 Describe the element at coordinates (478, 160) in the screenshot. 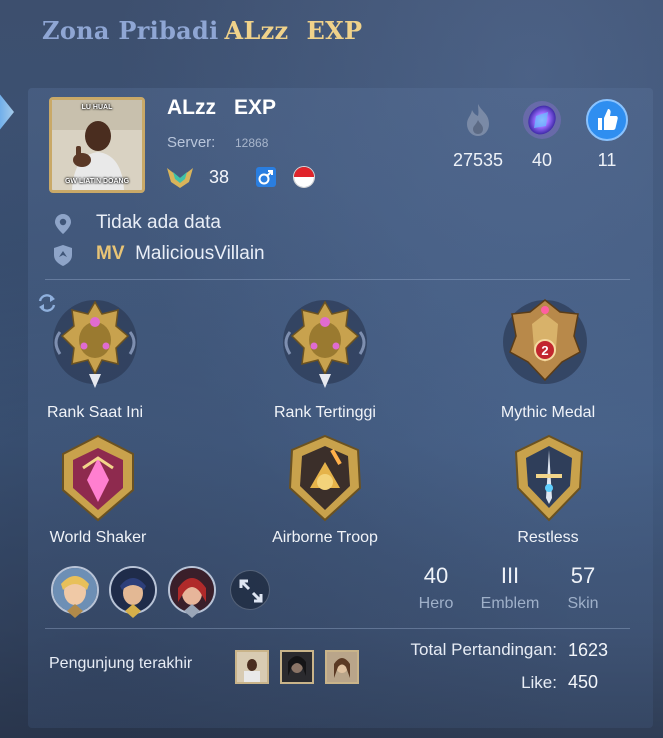

I see `popularity-value: 27535` at that location.